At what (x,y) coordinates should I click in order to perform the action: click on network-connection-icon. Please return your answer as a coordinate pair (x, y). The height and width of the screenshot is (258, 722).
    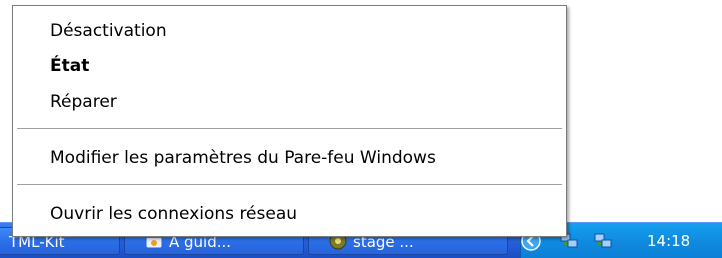
    Looking at the image, I should click on (603, 241).